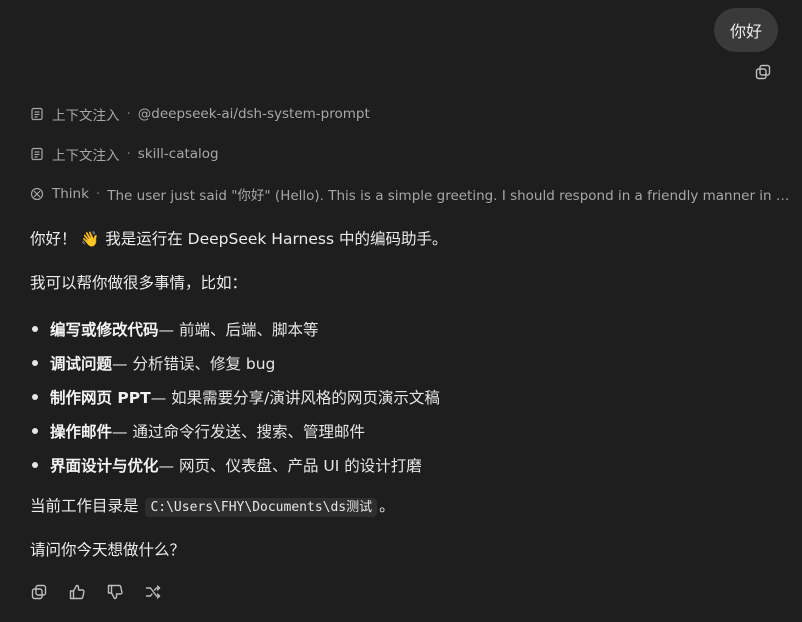 Image resolution: width=802 pixels, height=622 pixels. What do you see at coordinates (139, 283) in the screenshot?
I see `reply-intro: 我可以帮你做很多事情，比如：` at bounding box center [139, 283].